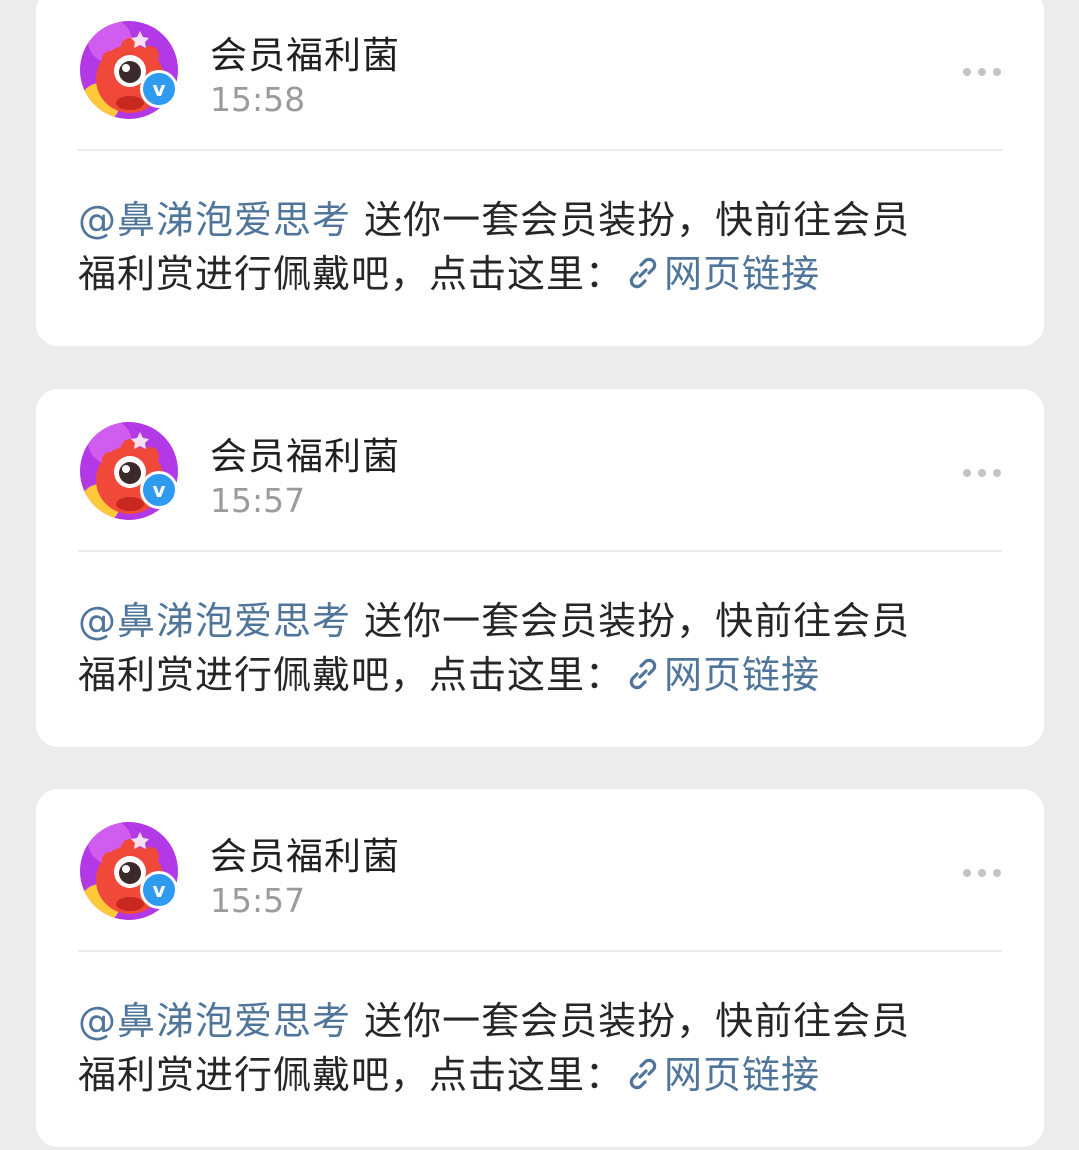 Image resolution: width=1079 pixels, height=1150 pixels. What do you see at coordinates (258, 99) in the screenshot?
I see `post-time: 15:58` at bounding box center [258, 99].